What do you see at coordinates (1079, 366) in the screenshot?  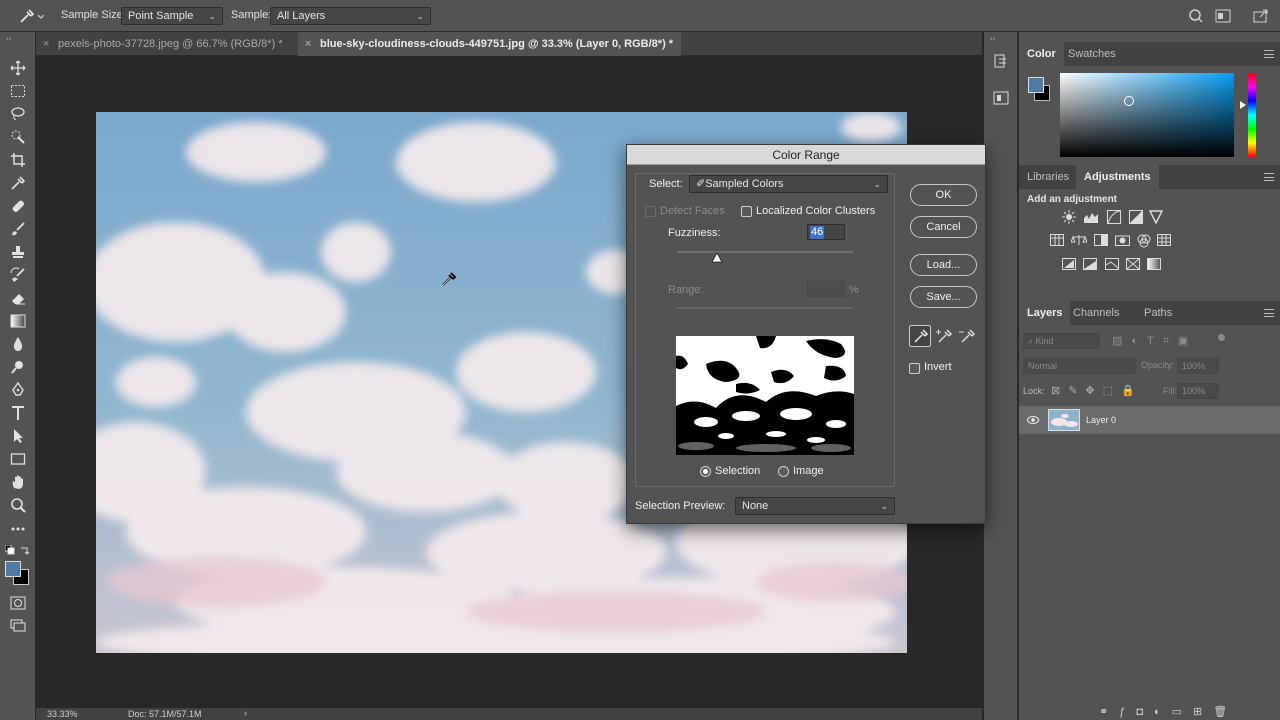 I see `blend-mode-dropdown: Normal` at bounding box center [1079, 366].